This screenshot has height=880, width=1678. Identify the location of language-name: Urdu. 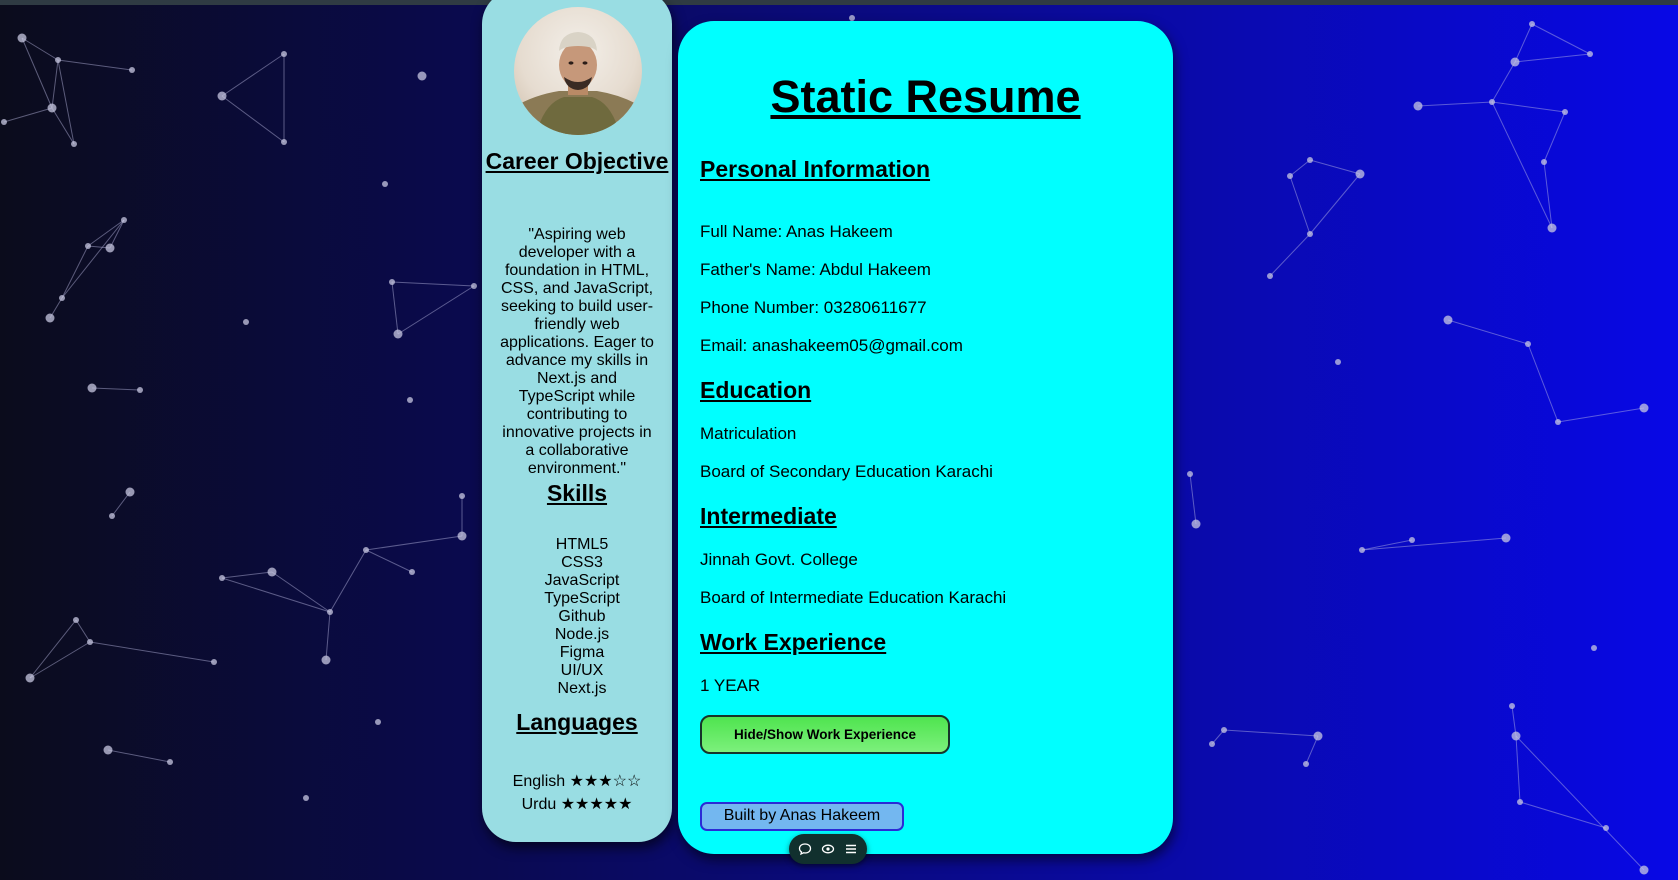
(539, 804).